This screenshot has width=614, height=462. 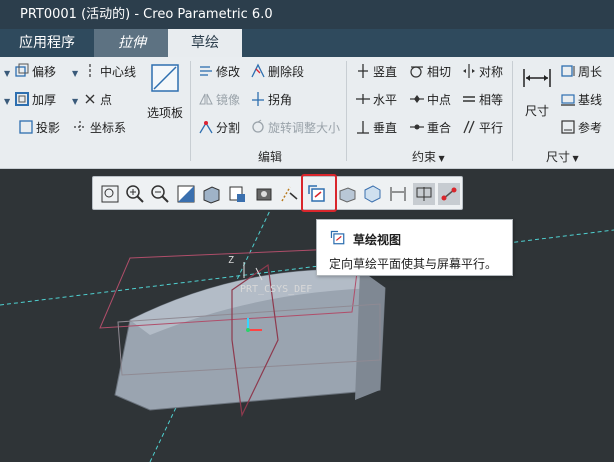 I want to click on tangent-constraint-button: 相切, so click(x=430, y=72).